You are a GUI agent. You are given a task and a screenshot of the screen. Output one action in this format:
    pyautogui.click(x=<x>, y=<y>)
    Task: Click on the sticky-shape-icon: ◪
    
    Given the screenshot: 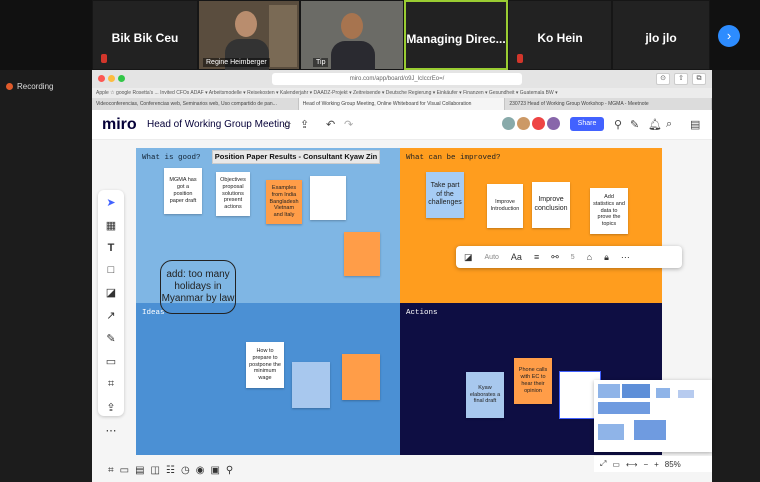 What is the action you would take?
    pyautogui.click(x=468, y=257)
    